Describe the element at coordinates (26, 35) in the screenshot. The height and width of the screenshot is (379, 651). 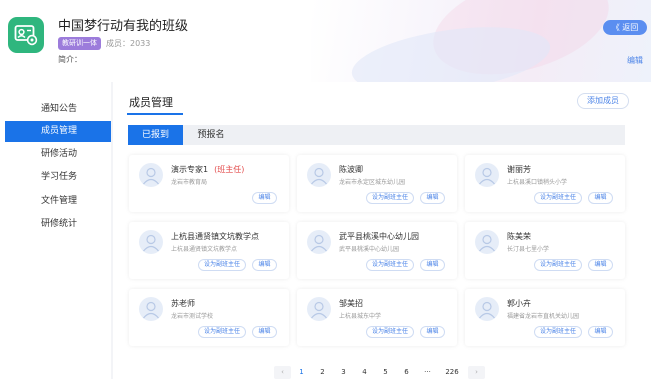
I see `class-avatar-icon` at that location.